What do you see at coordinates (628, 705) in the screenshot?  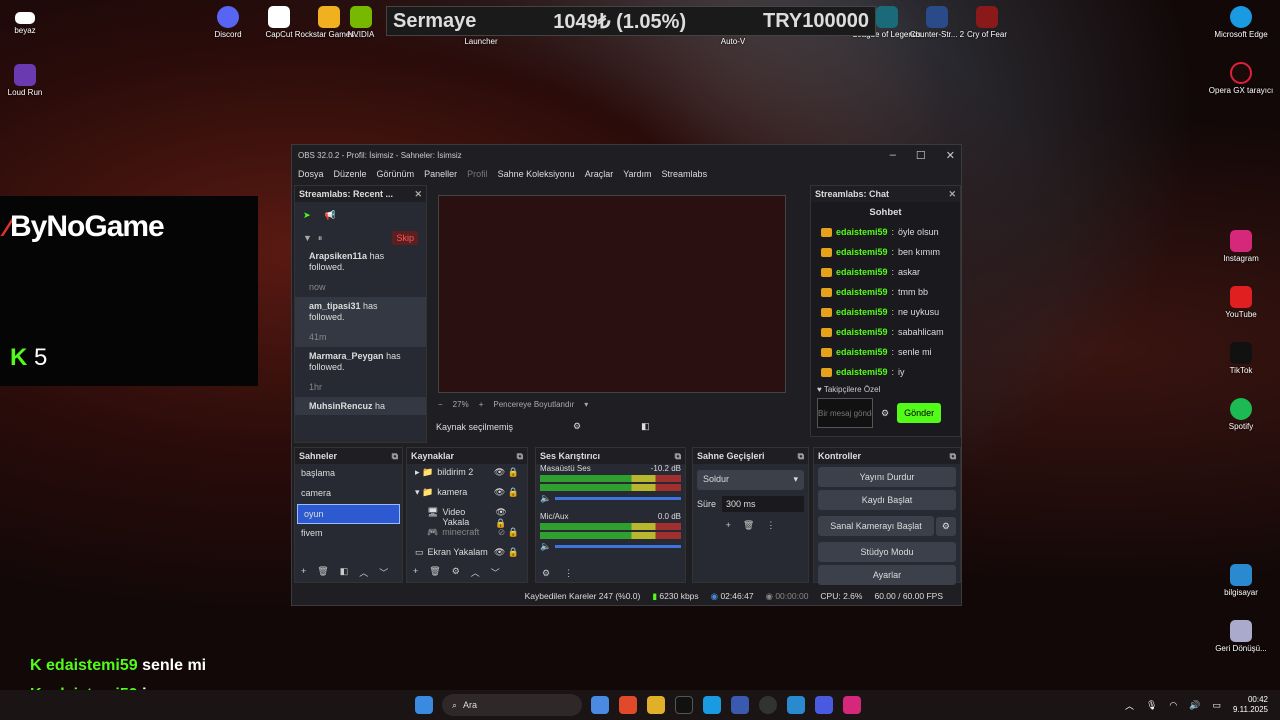 I see `reddit-icon` at bounding box center [628, 705].